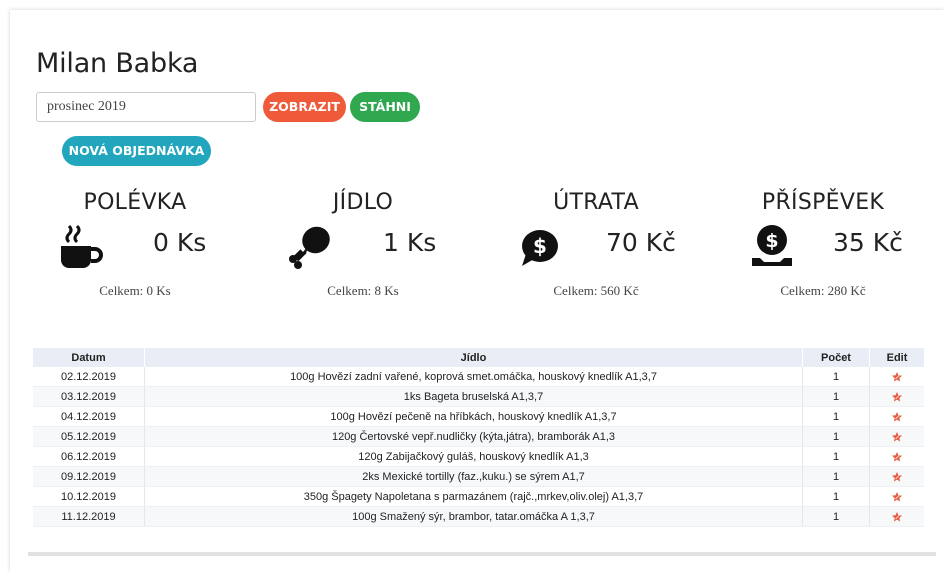 This screenshot has width=944, height=572. I want to click on column-header-date: Datum, so click(89, 357).